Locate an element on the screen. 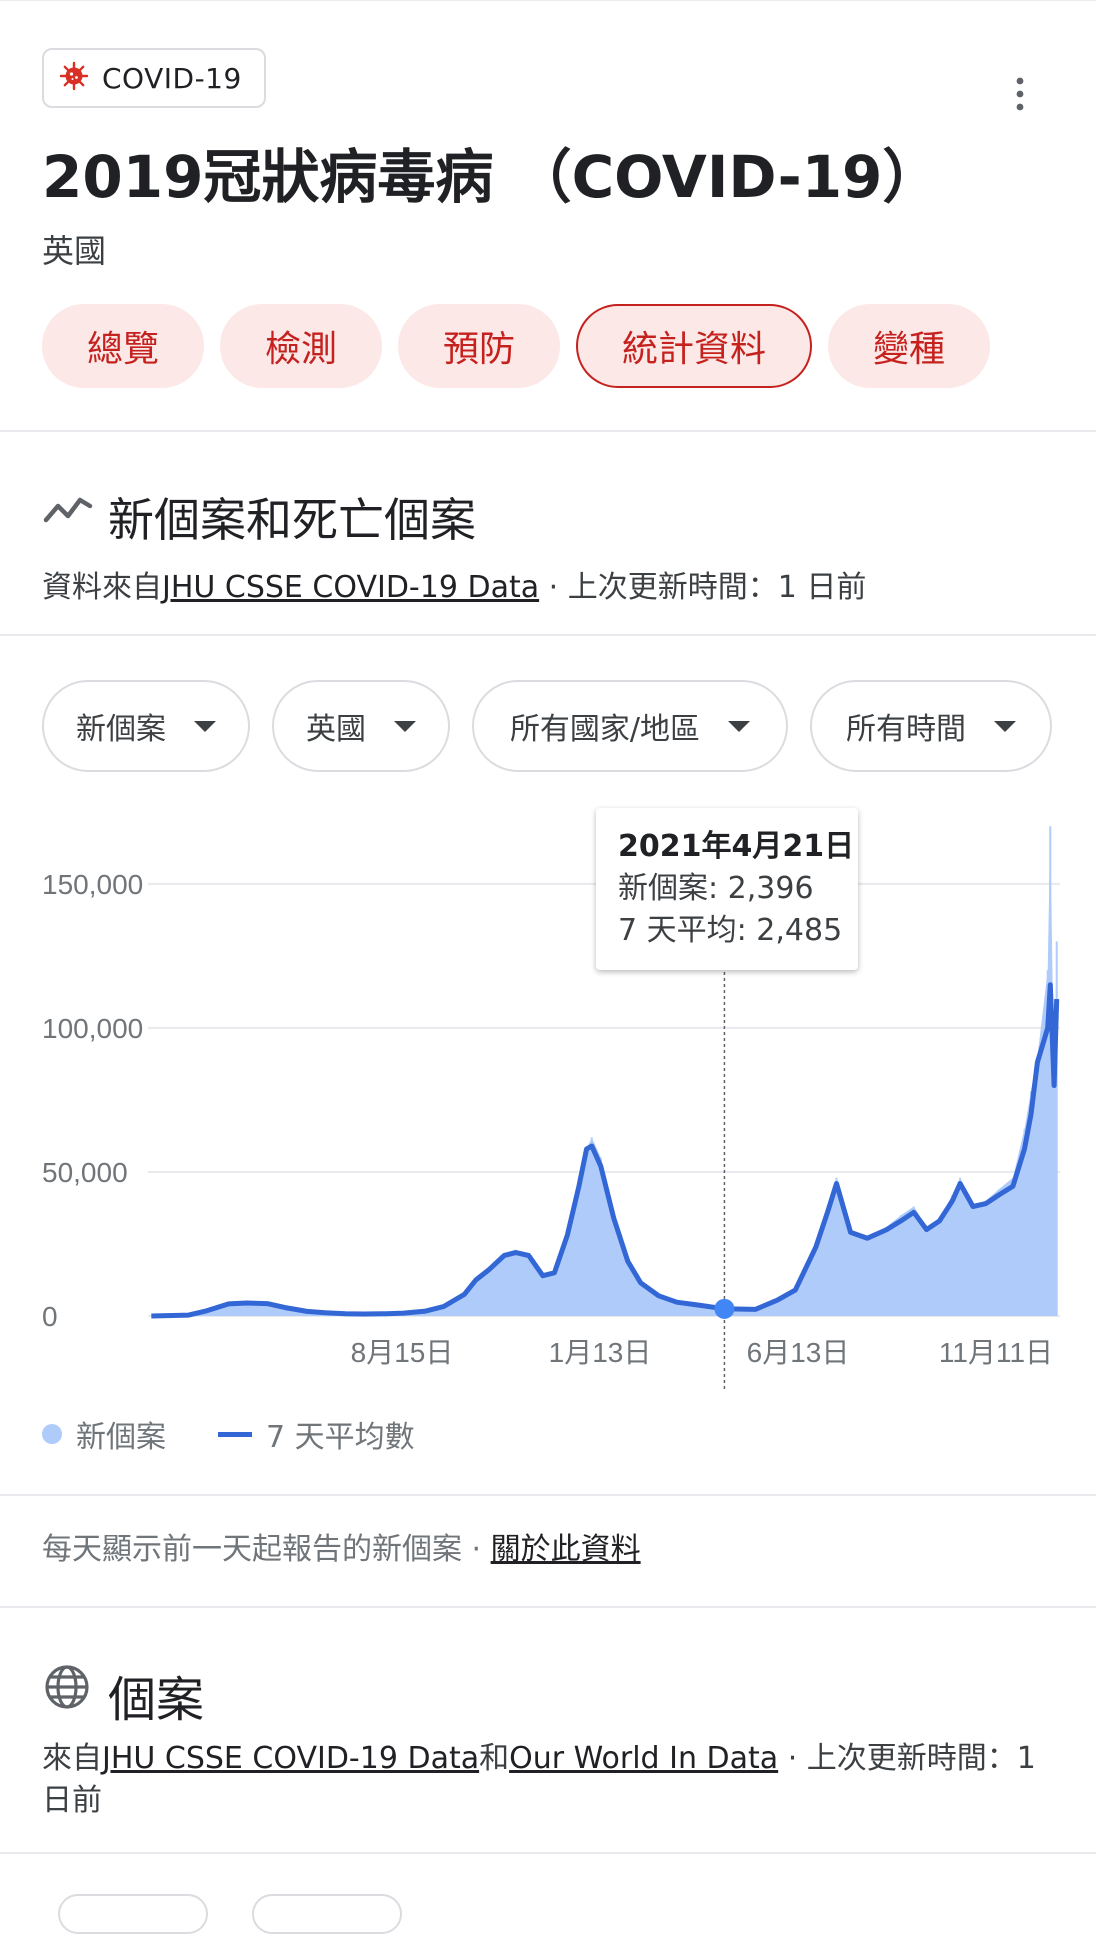 This screenshot has width=1096, height=1934. chip-label: COVID-19 is located at coordinates (172, 78).